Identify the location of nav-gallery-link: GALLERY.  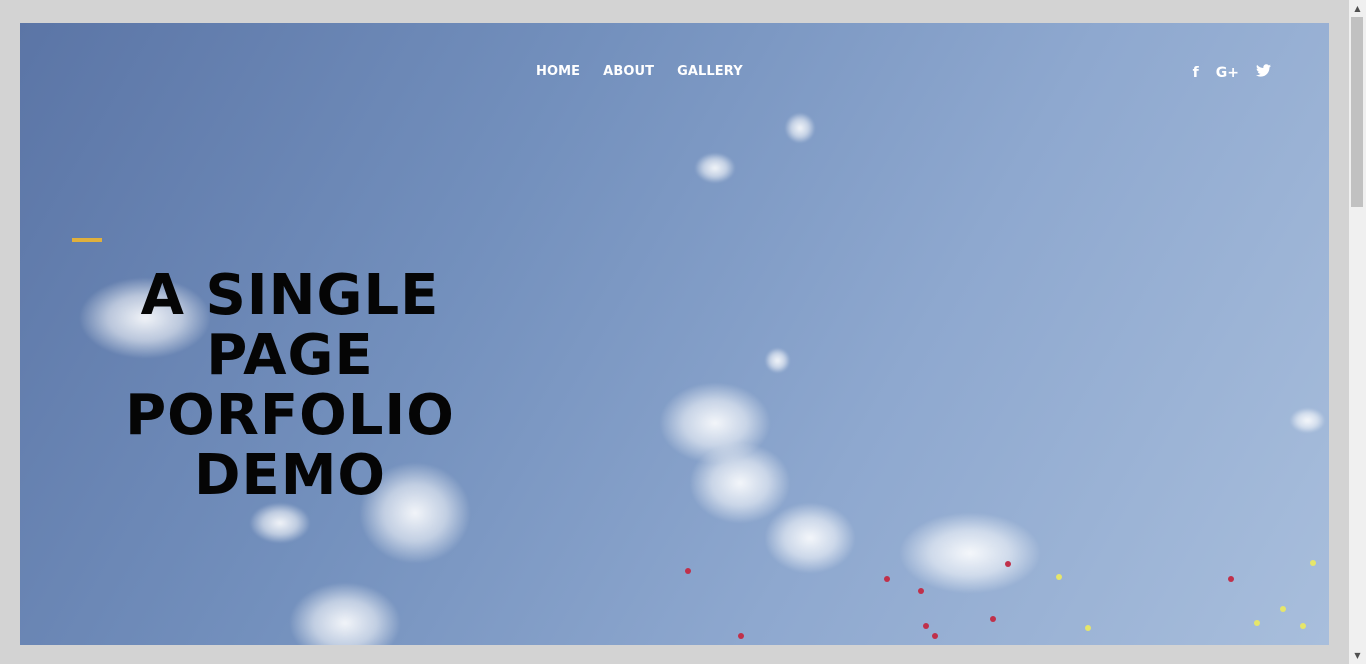
(710, 71).